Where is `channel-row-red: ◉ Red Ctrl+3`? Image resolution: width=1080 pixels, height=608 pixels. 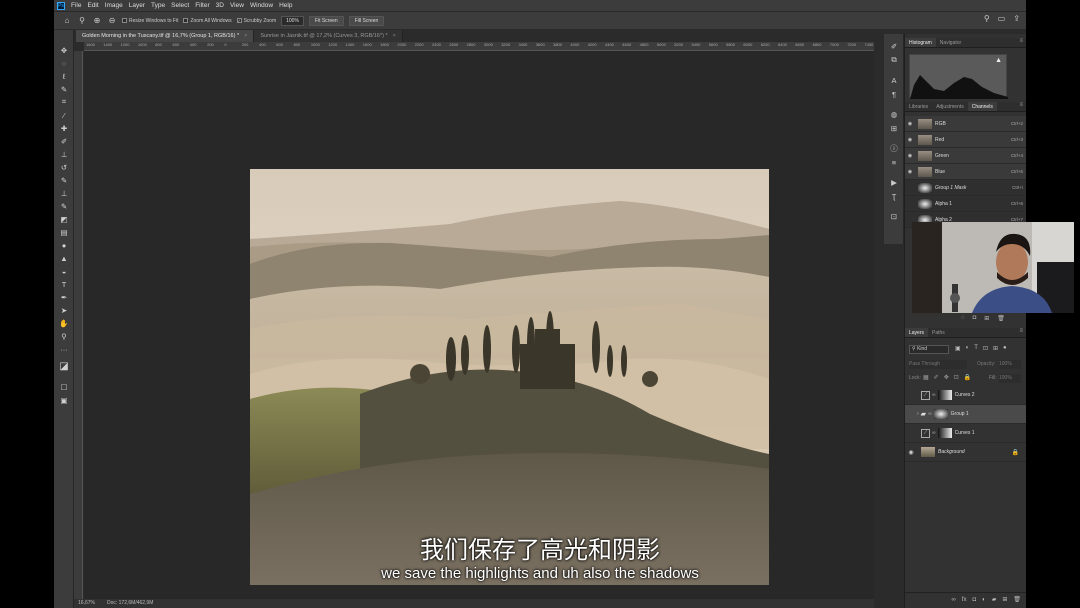 channel-row-red: ◉ Red Ctrl+3 is located at coordinates (965, 140).